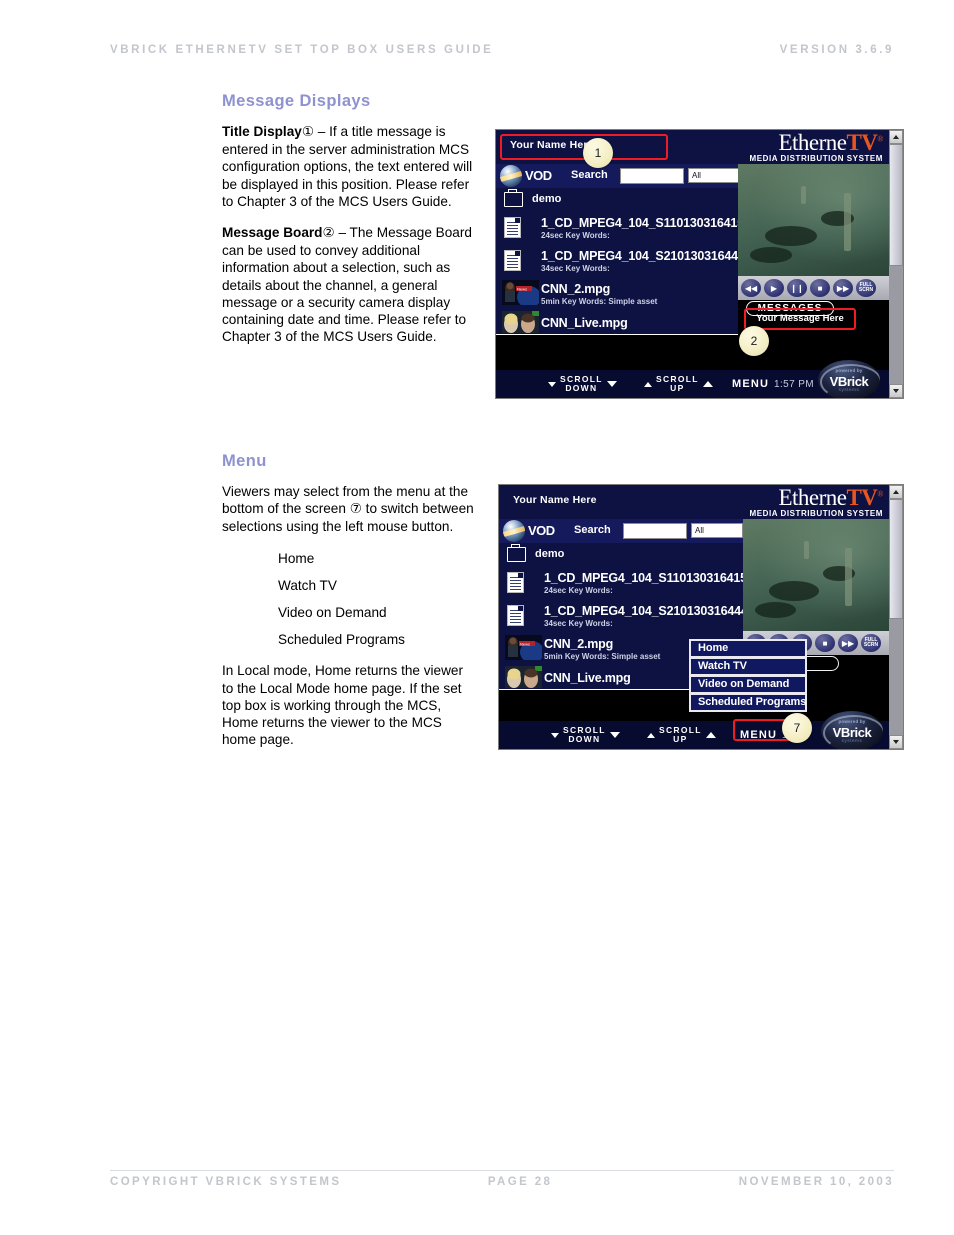 The width and height of the screenshot is (954, 1235). Describe the element at coordinates (621, 555) in the screenshot. I see `folder-row-2: demo` at that location.